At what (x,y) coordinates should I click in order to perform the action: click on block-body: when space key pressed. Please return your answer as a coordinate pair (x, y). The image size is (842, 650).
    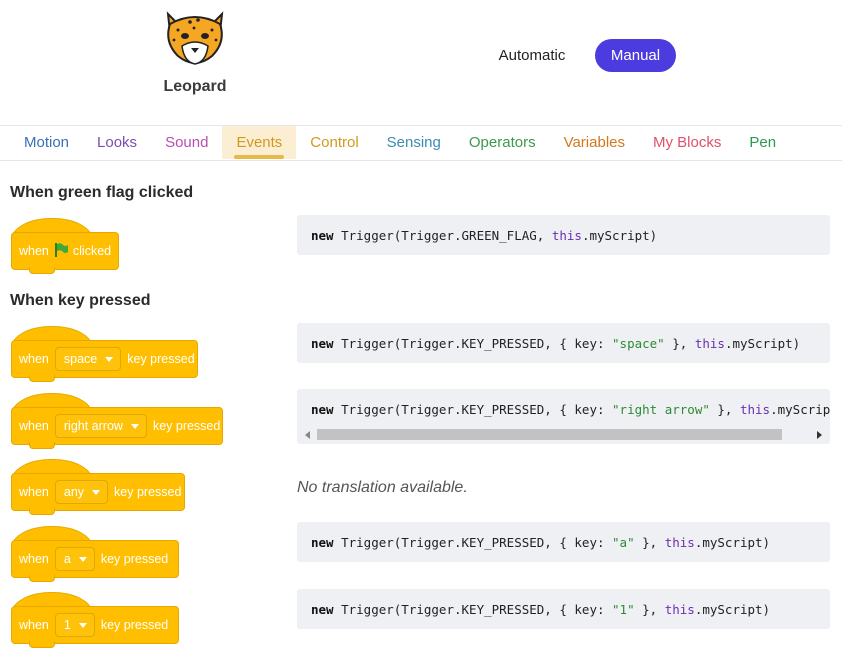
    Looking at the image, I should click on (104, 359).